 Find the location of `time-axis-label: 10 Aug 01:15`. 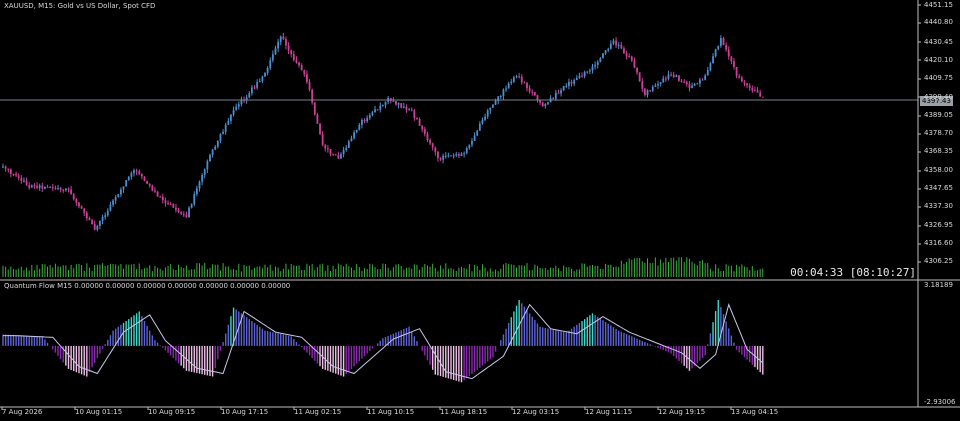

time-axis-label: 10 Aug 01:15 is located at coordinates (99, 412).